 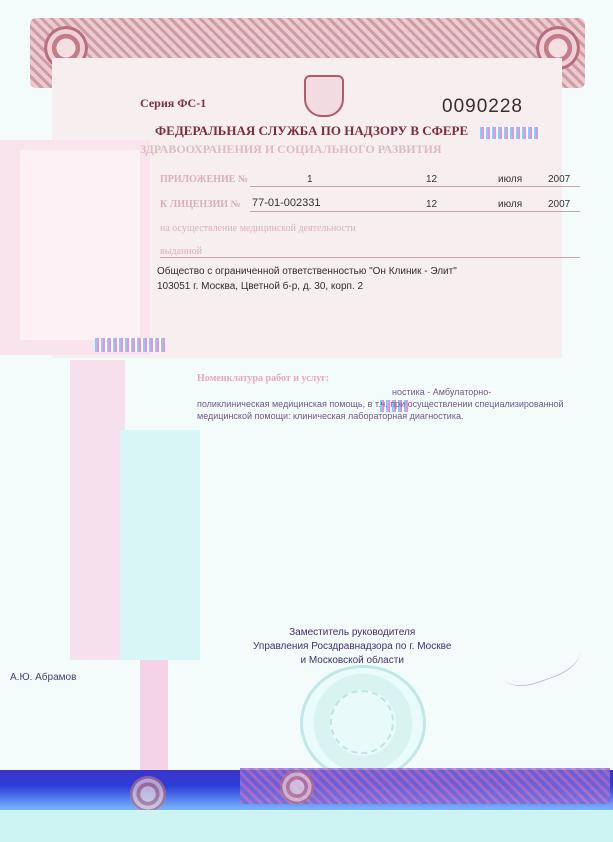 What do you see at coordinates (291, 149) in the screenshot?
I see `page-subtitle: ЗДРАВООХРАНЕНИЯ И СОЦИАЛЬНОГО РАЗВИТИЯ` at bounding box center [291, 149].